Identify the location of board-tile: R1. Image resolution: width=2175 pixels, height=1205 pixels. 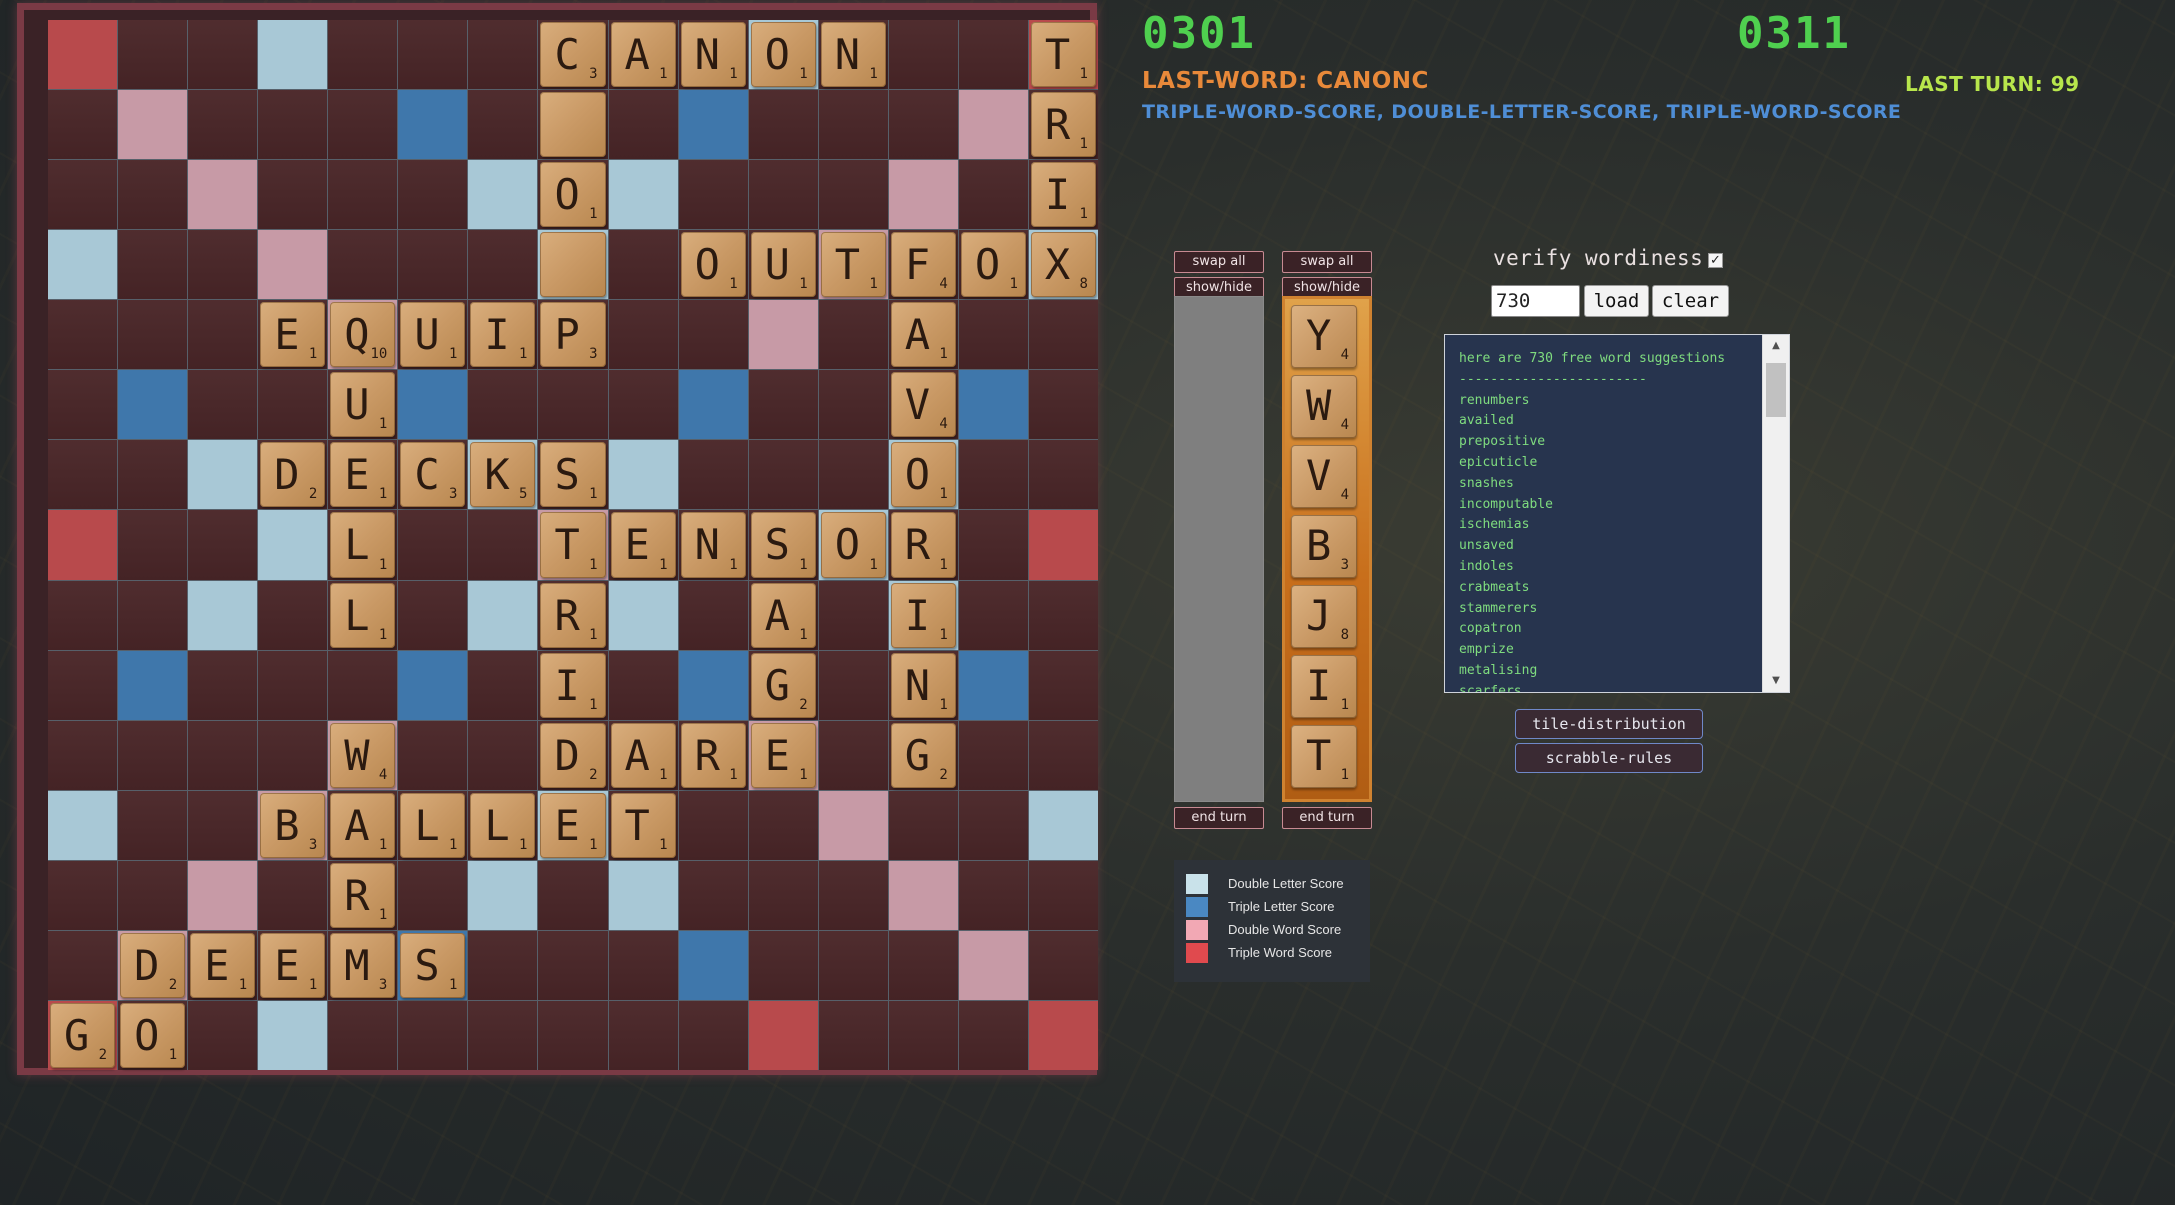
(923, 545).